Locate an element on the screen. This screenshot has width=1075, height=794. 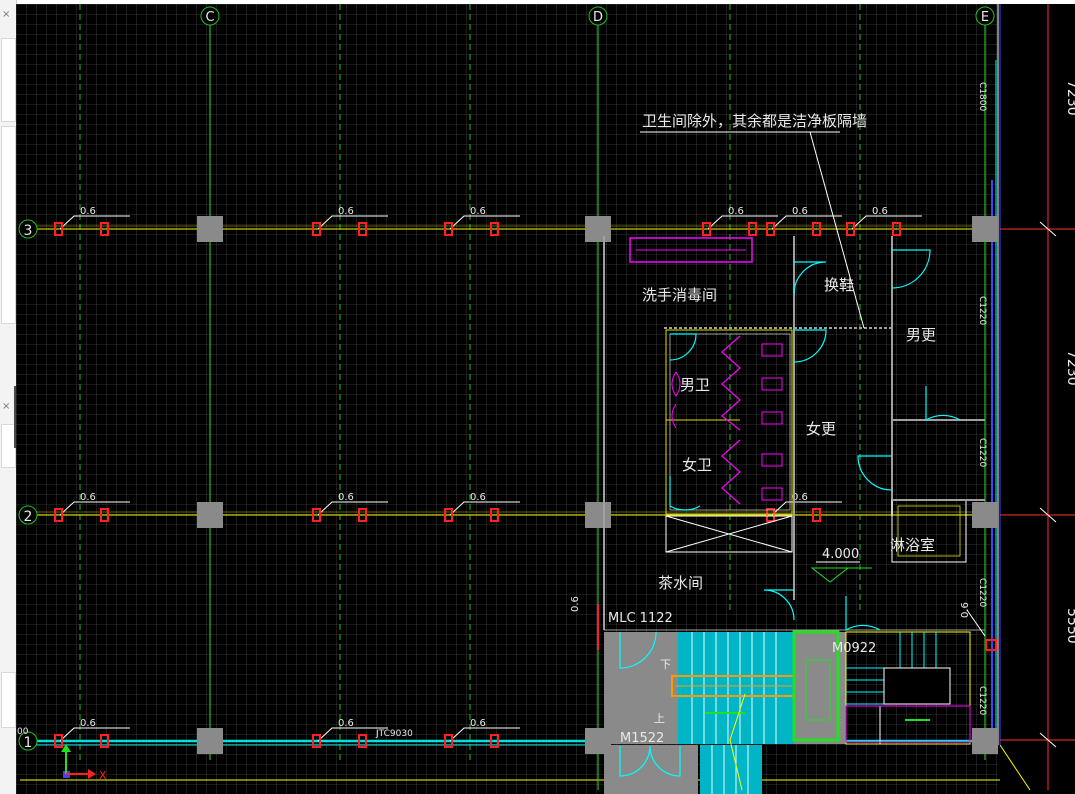
room-label-change-shoes: 换鞋 is located at coordinates (839, 285).